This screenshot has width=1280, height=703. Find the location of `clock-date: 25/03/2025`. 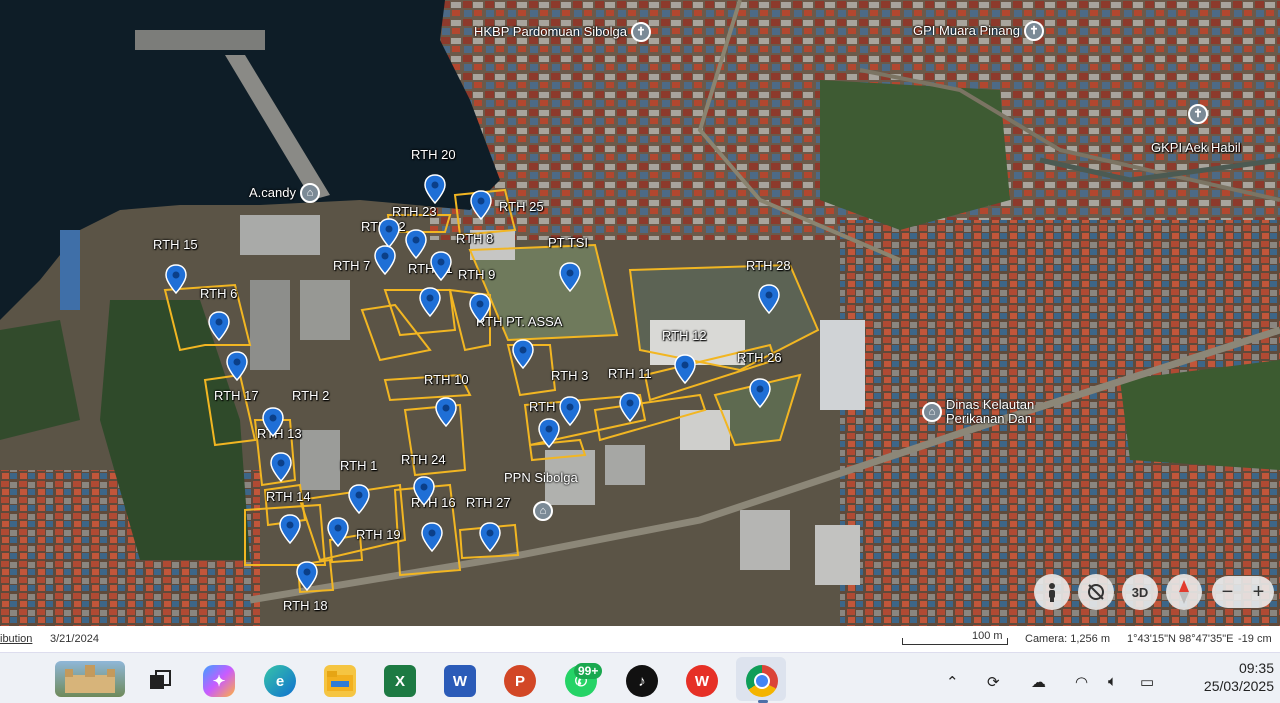

clock-date: 25/03/2025 is located at coordinates (1238, 686).